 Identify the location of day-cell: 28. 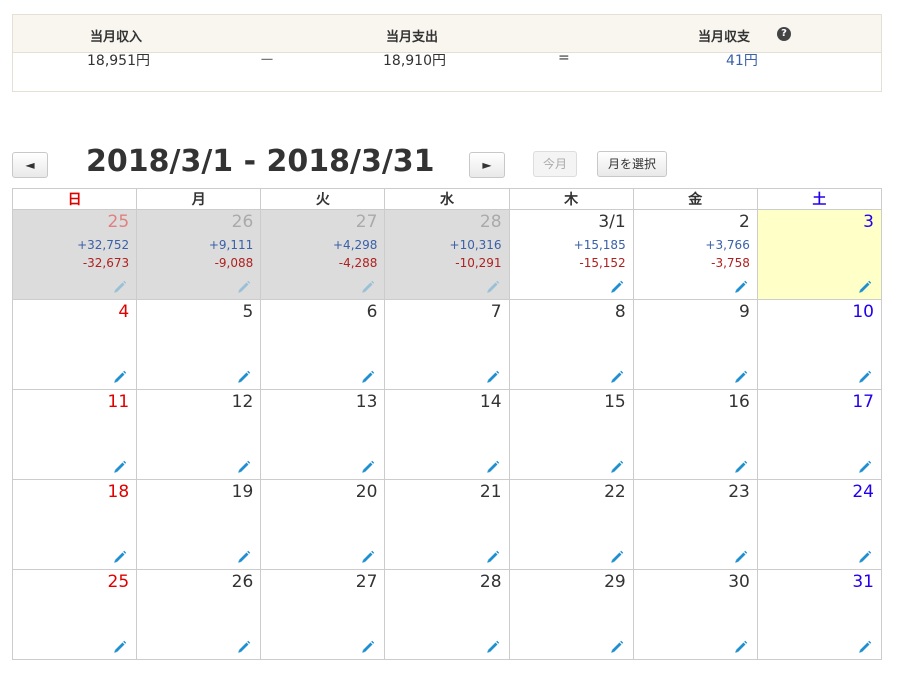
(447, 614).